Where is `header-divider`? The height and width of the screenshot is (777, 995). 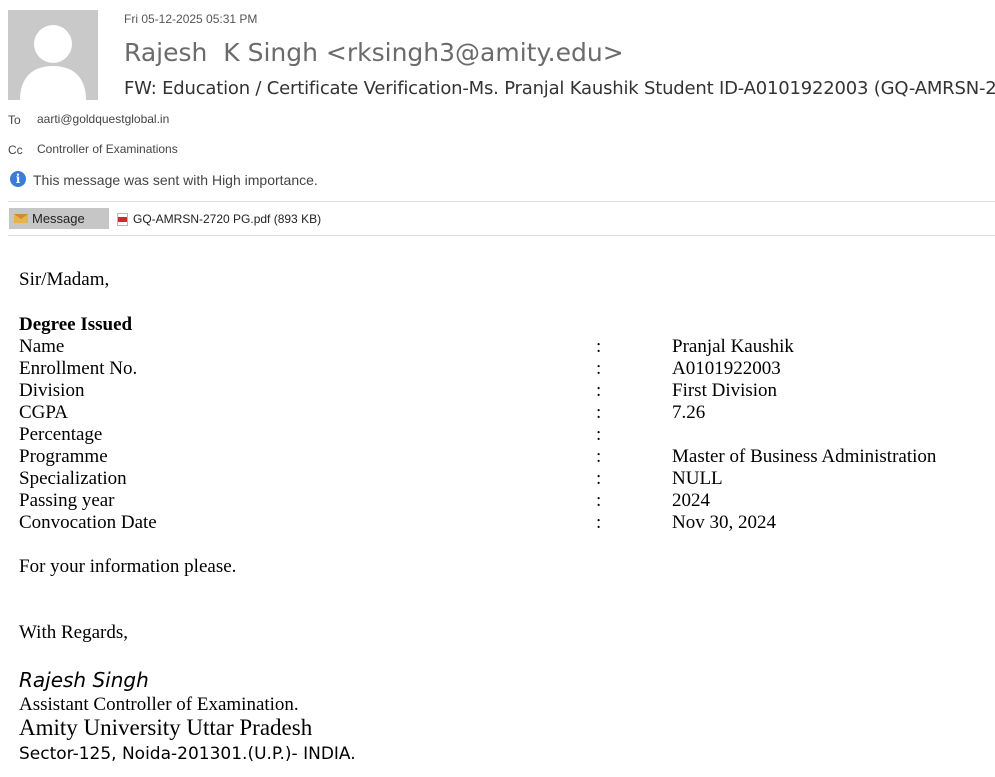 header-divider is located at coordinates (501, 201).